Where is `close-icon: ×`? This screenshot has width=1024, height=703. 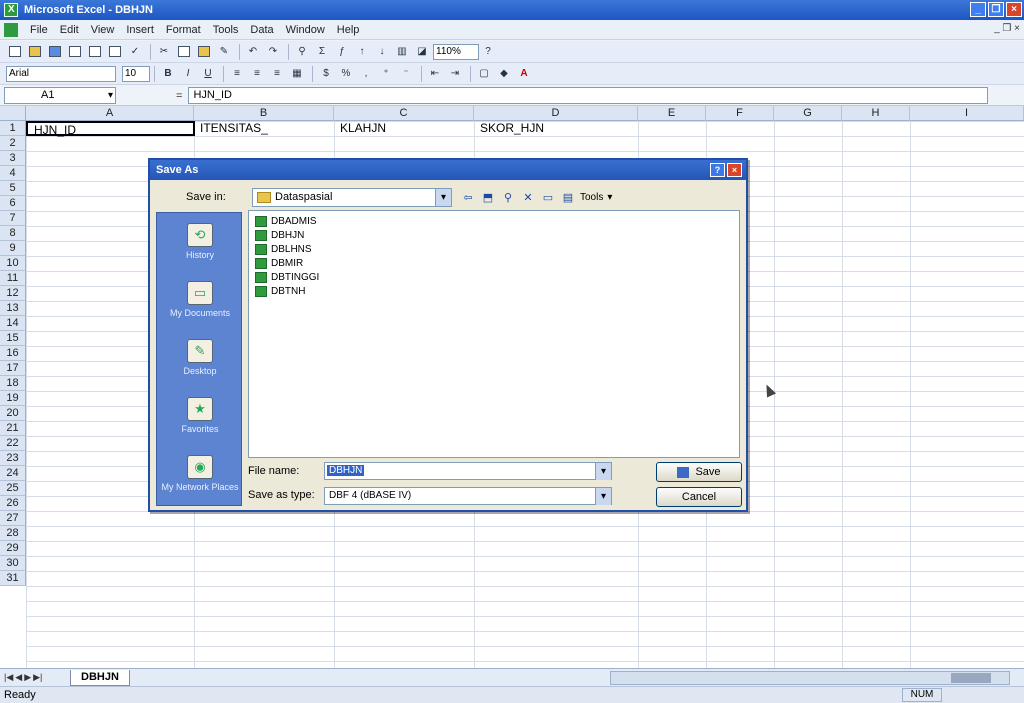
close-icon: × is located at coordinates (1014, 9).